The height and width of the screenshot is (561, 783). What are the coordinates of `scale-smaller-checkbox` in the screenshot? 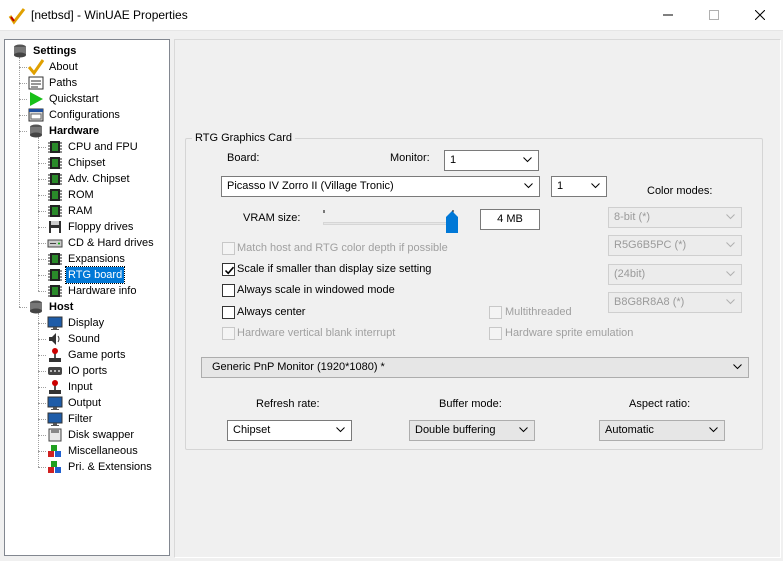 It's located at (228, 269).